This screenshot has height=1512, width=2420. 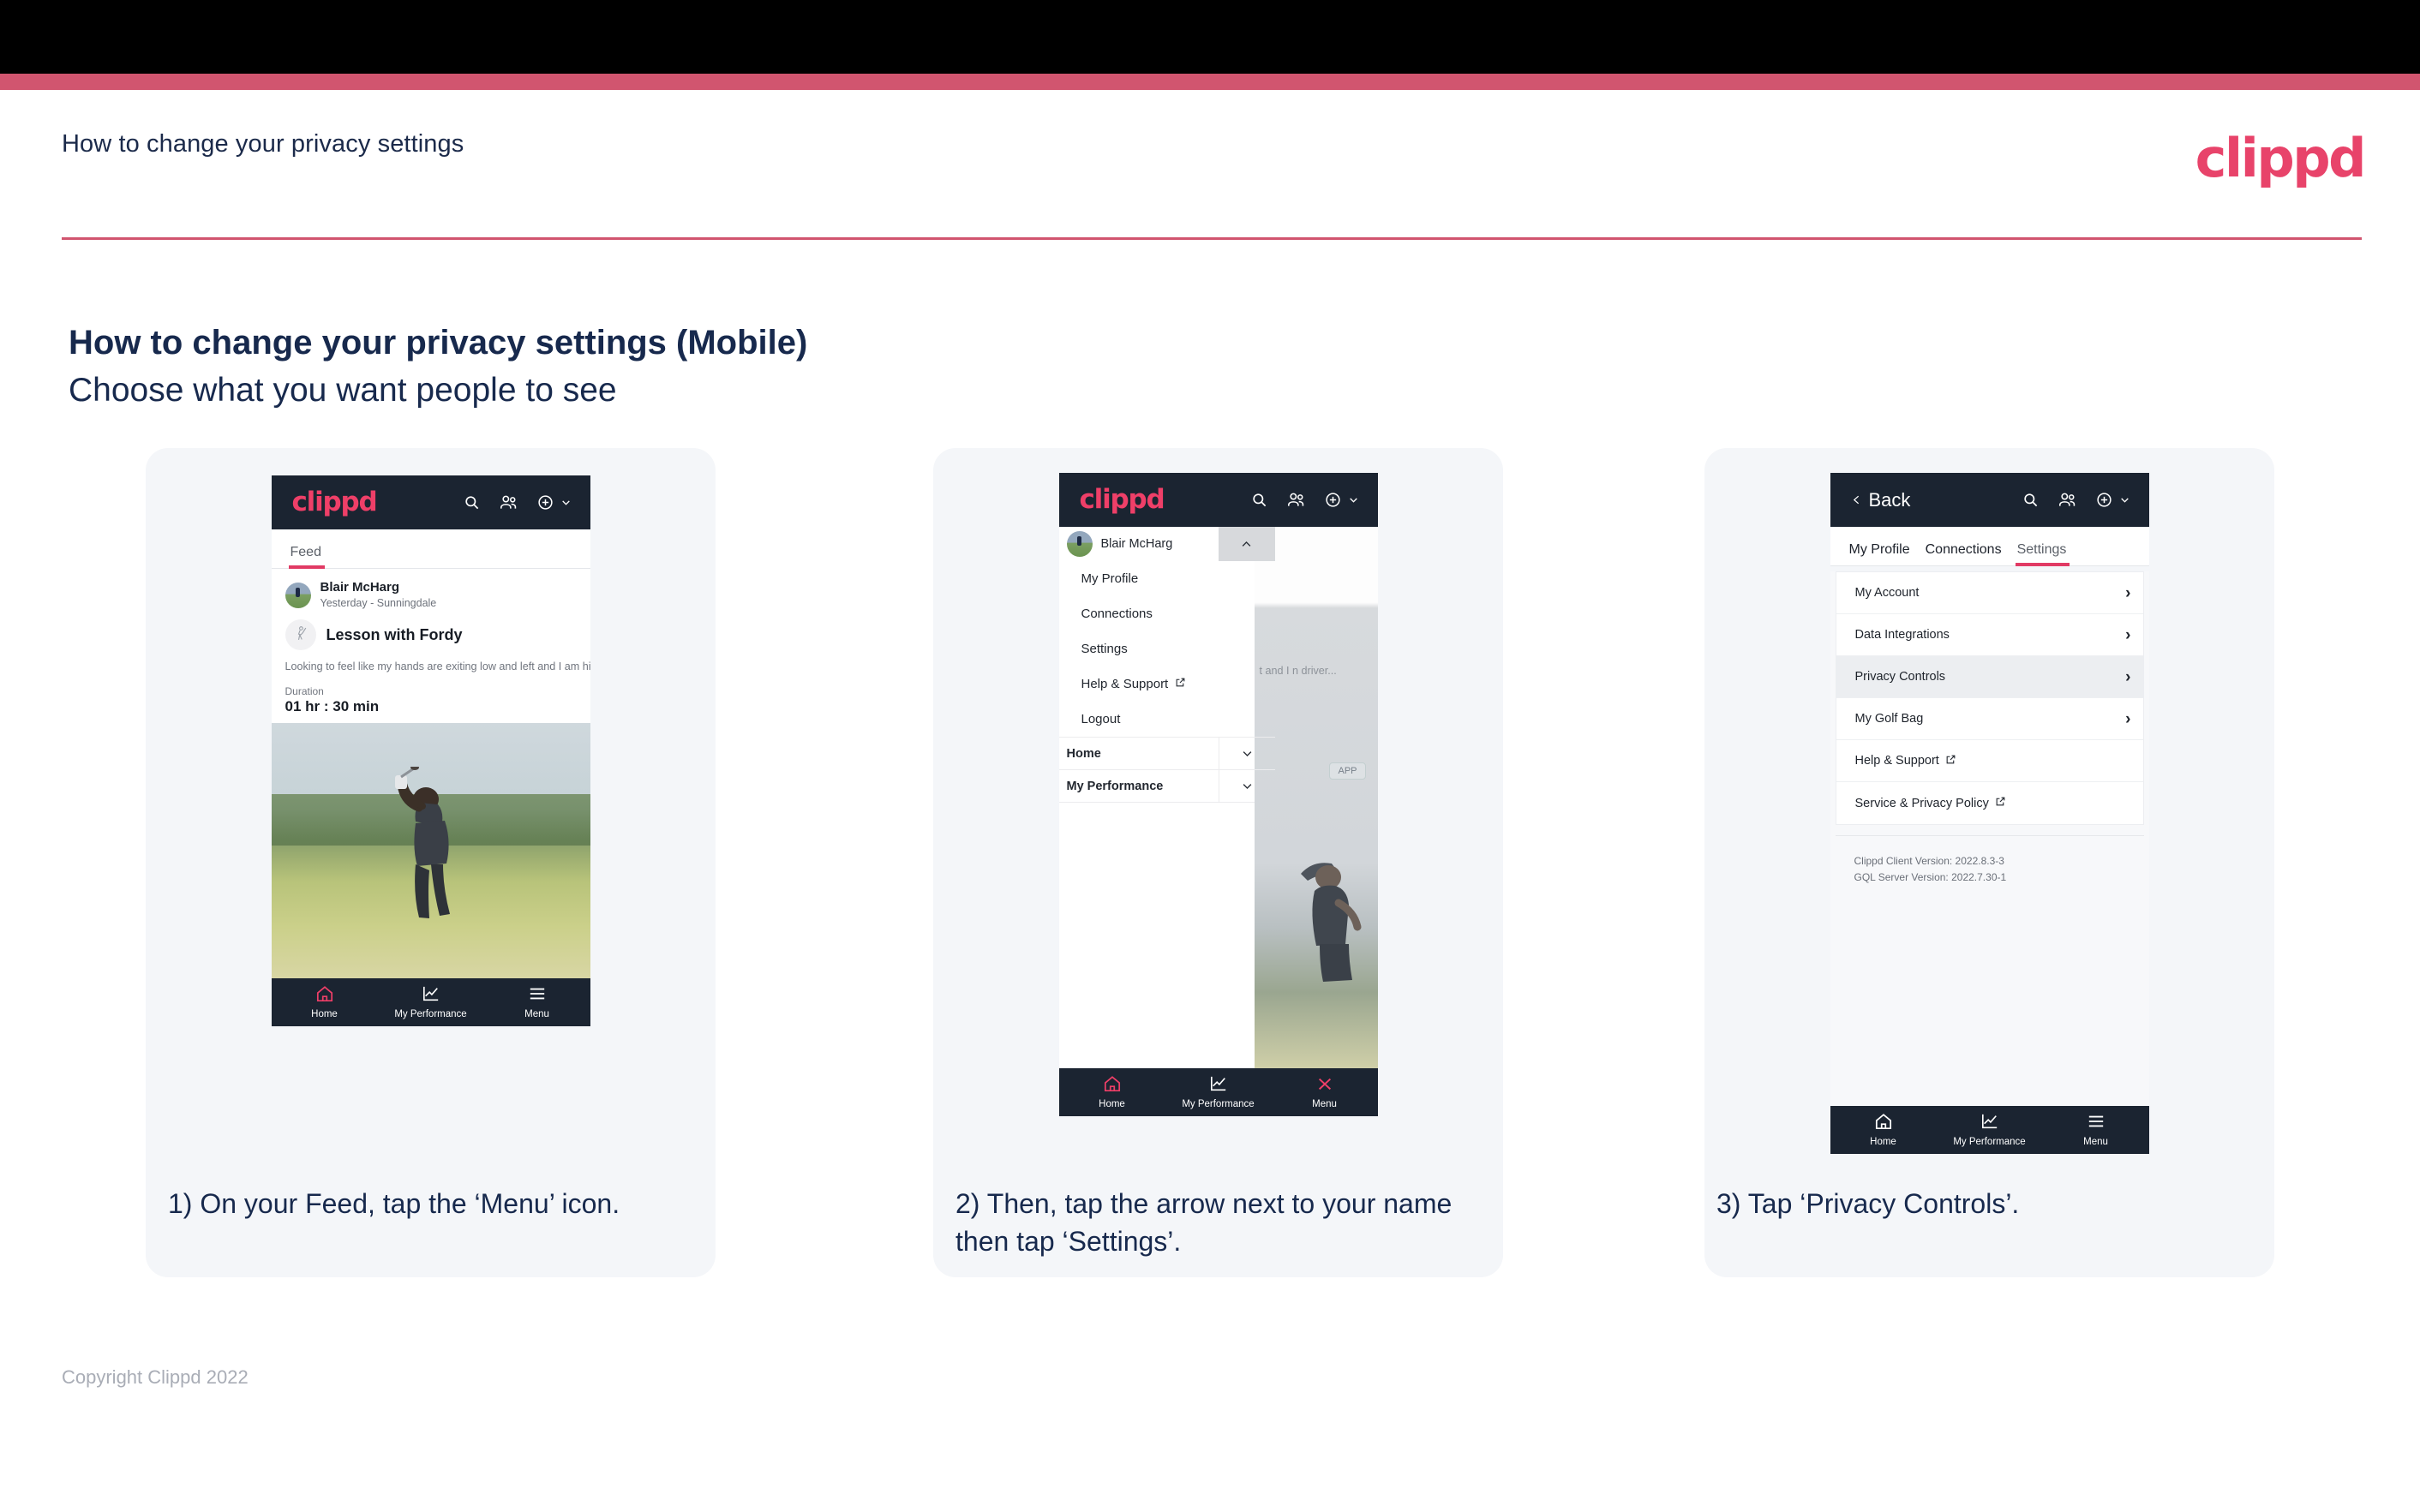 I want to click on step-caption-1: 1) On your Feed, tap the ‘Menu’ icon., so click(x=394, y=1203).